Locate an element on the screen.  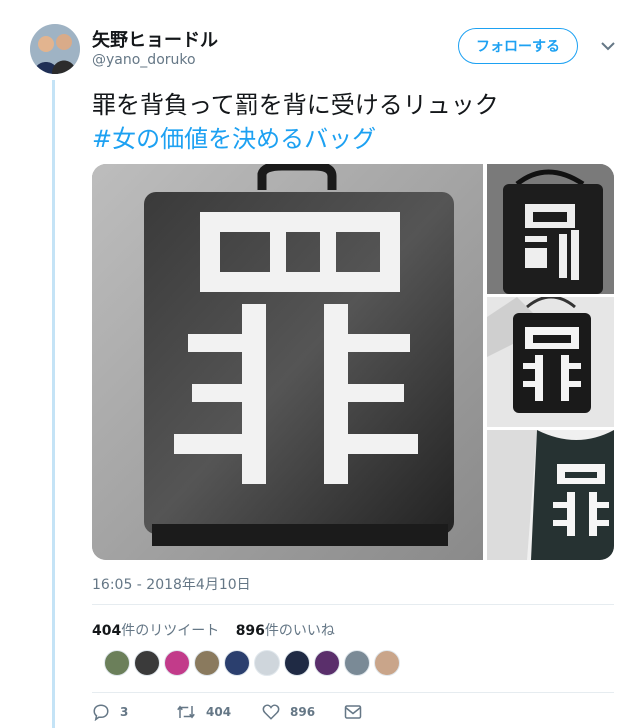
retweet-count: 404 is located at coordinates (219, 712).